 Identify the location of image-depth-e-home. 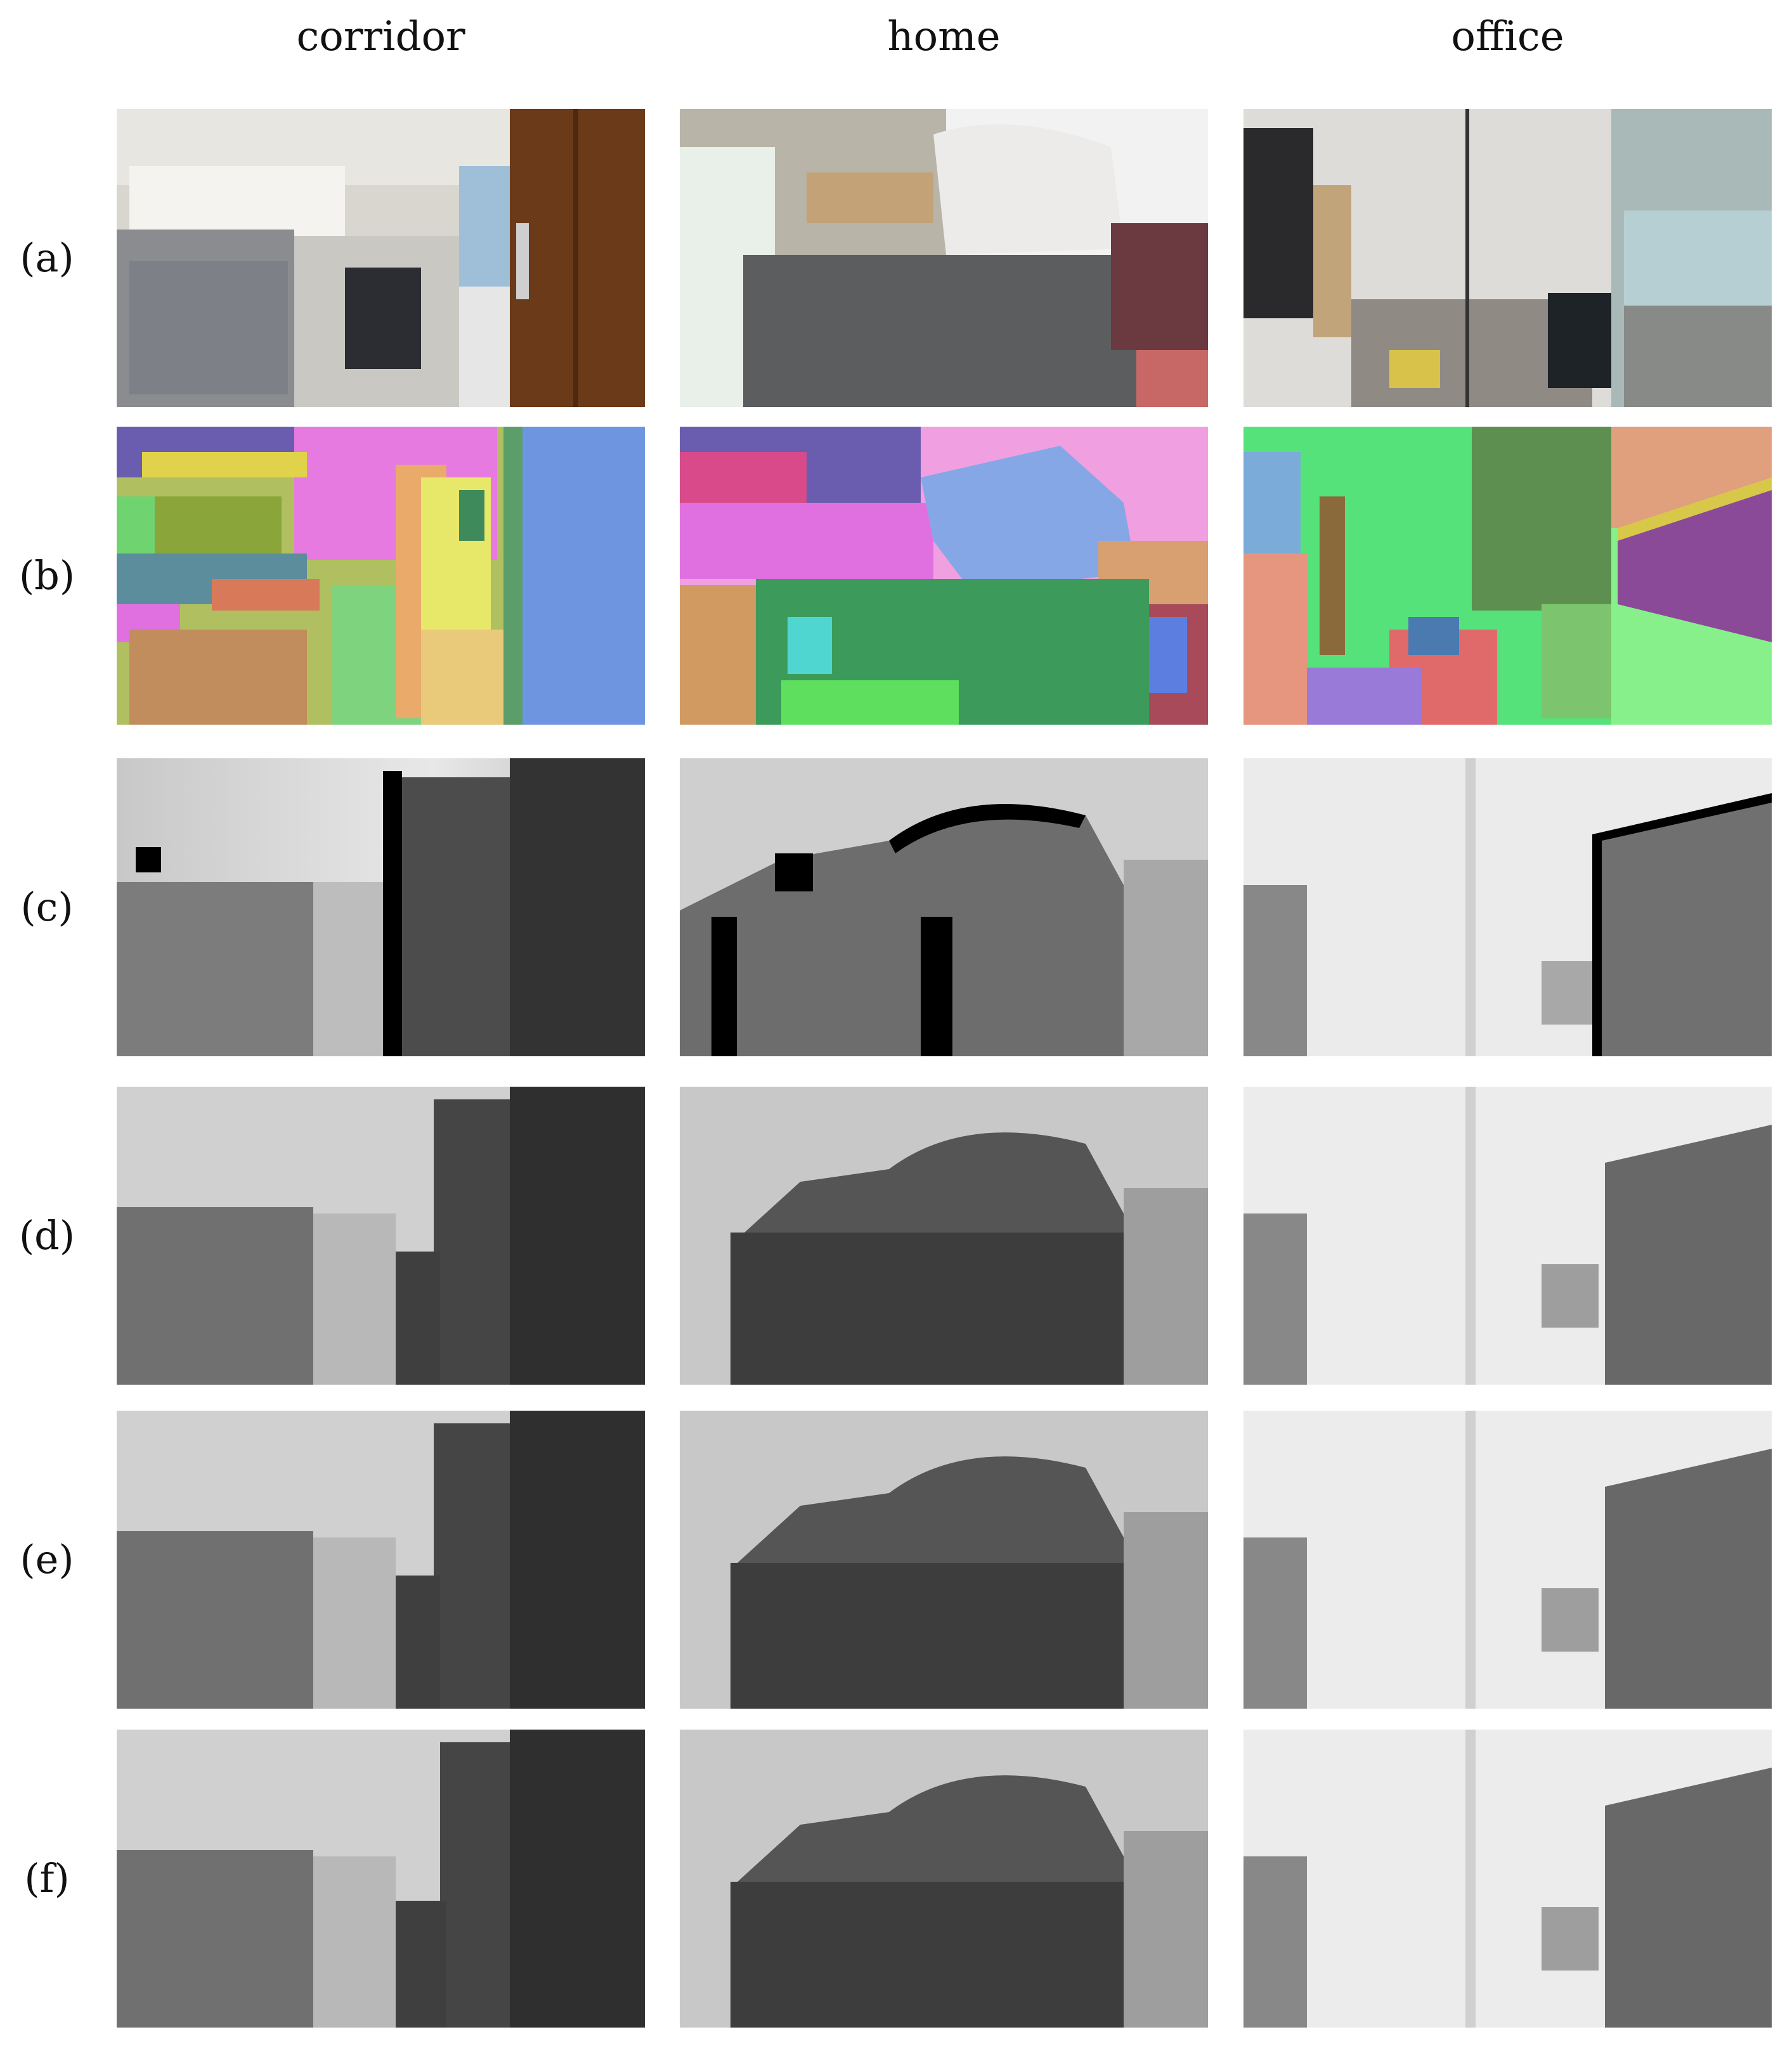
(944, 1560).